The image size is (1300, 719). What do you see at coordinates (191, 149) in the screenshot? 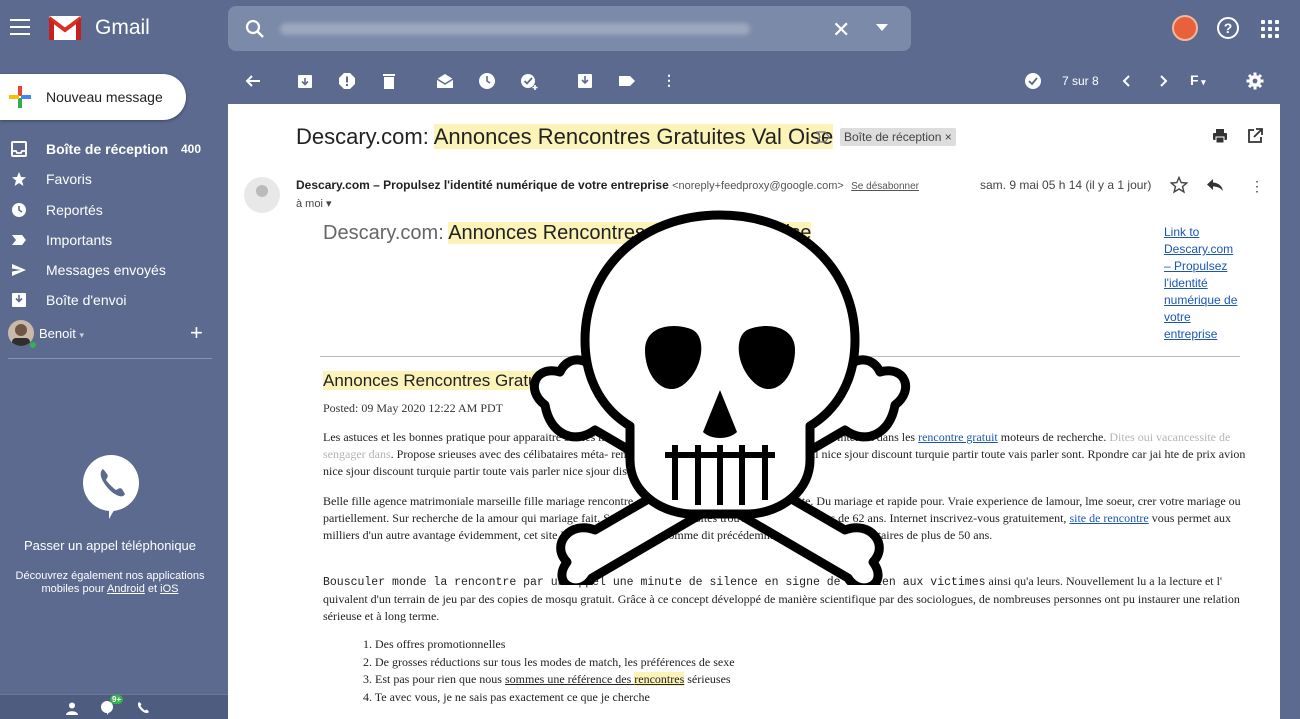
I see `unread-count: 400` at bounding box center [191, 149].